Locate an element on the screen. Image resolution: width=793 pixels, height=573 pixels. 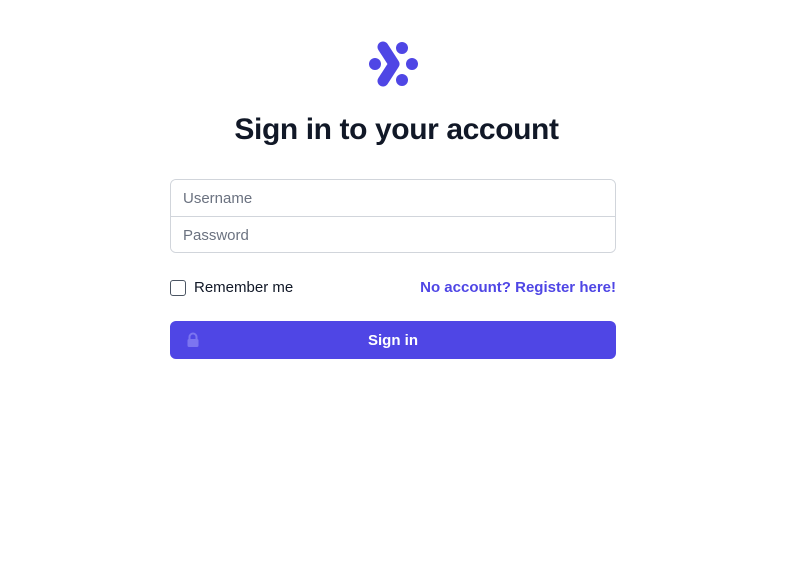
page-title: Sign in to your account is located at coordinates (396, 129).